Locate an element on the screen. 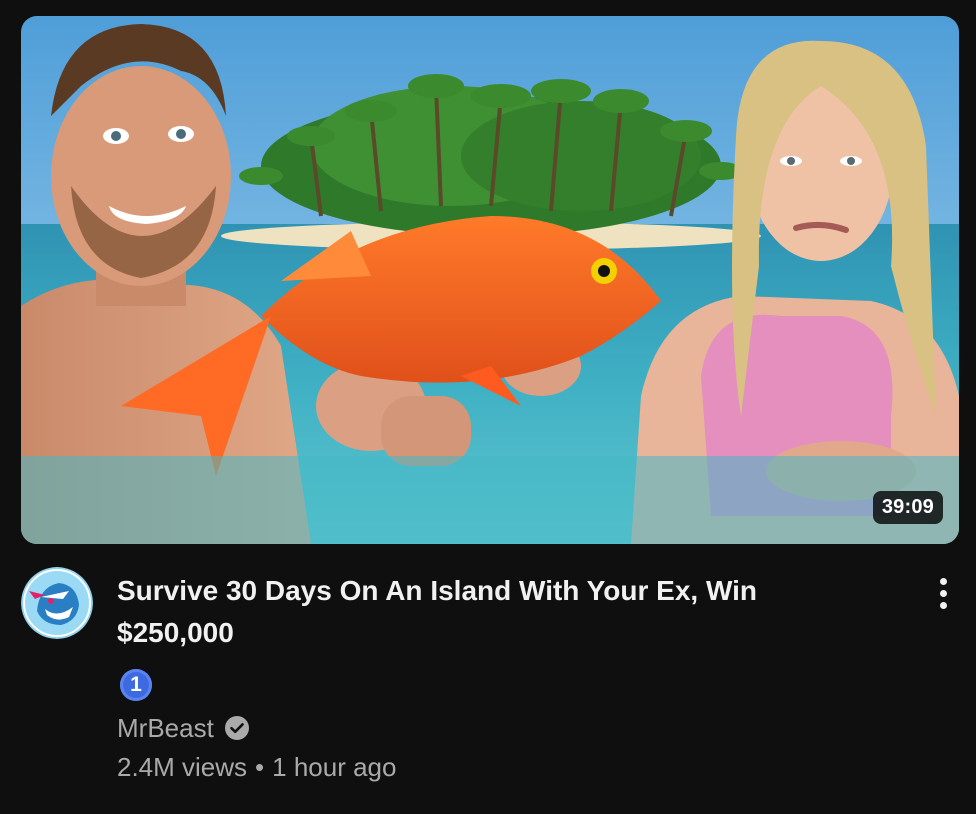 The image size is (976, 814). channel-avatar is located at coordinates (57, 603).